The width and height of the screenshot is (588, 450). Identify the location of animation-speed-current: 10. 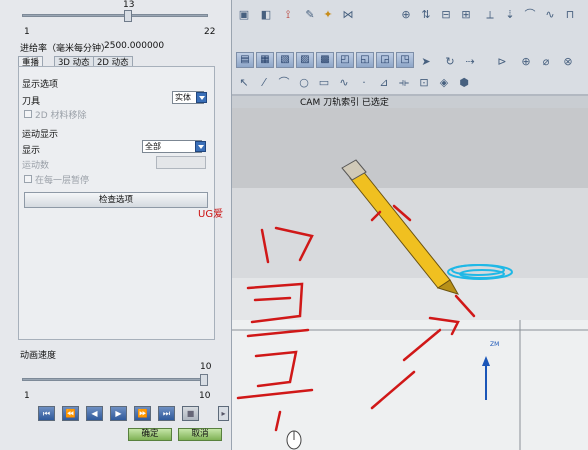
(206, 367).